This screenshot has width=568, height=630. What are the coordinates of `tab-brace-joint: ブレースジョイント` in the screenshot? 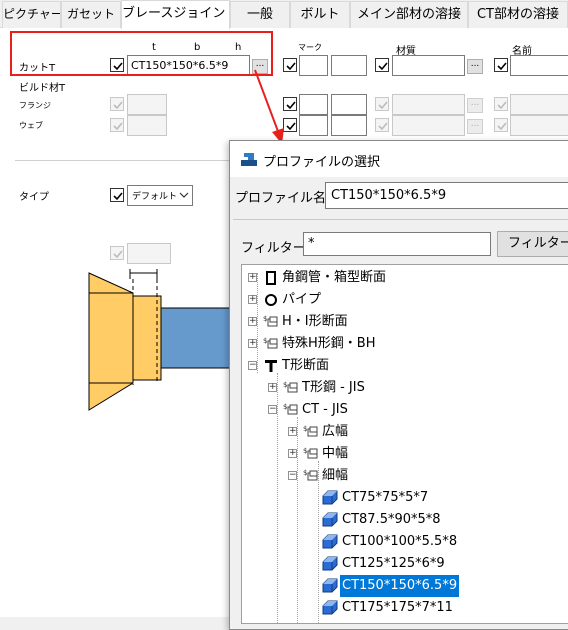 It's located at (175, 14).